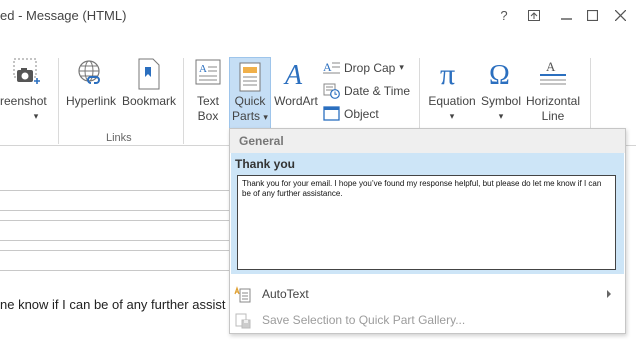 This screenshot has height=341, width=636. What do you see at coordinates (500, 101) in the screenshot?
I see `symbol-label: Symbol` at bounding box center [500, 101].